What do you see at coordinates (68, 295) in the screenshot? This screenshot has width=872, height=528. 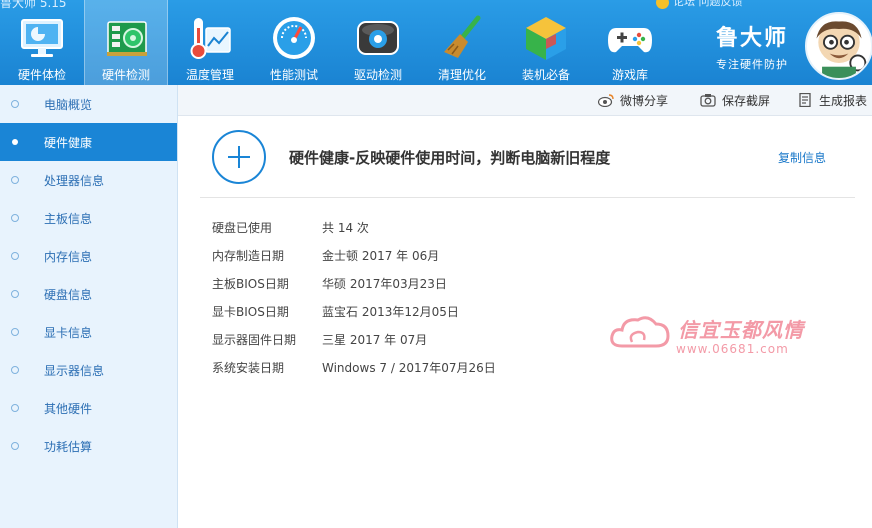 I see `sidebar-item-label: 硬盘信息` at bounding box center [68, 295].